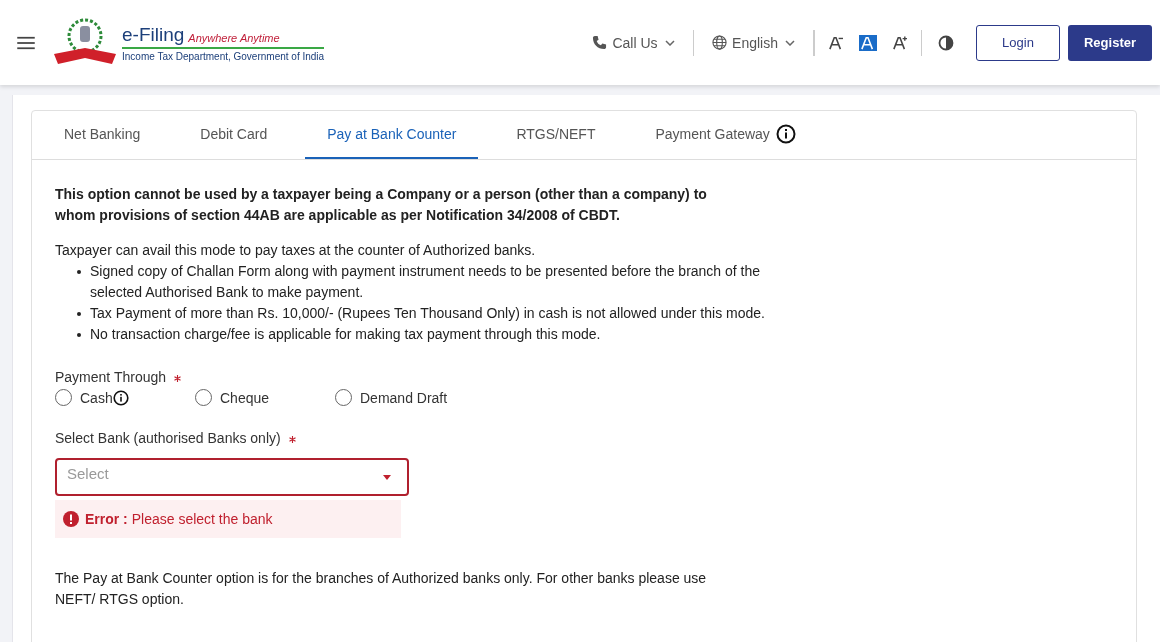 This screenshot has height=642, width=1160. I want to click on bullet-text: Signed copy of Challan Form along with payment instrument needs to be presented before the branch of the selected Authorised Bank to make payment., so click(426, 282).